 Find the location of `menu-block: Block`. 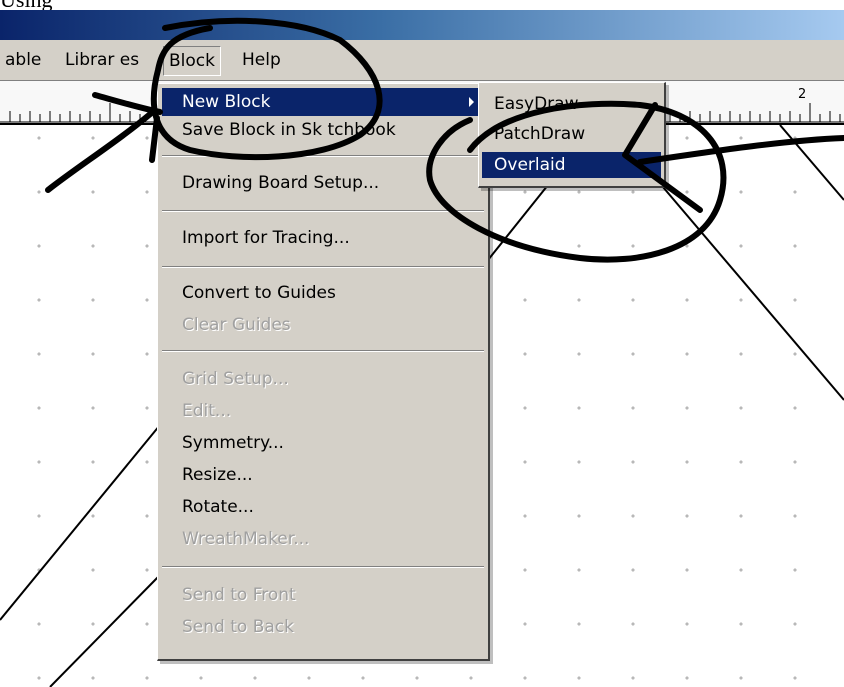

menu-block: Block is located at coordinates (192, 61).